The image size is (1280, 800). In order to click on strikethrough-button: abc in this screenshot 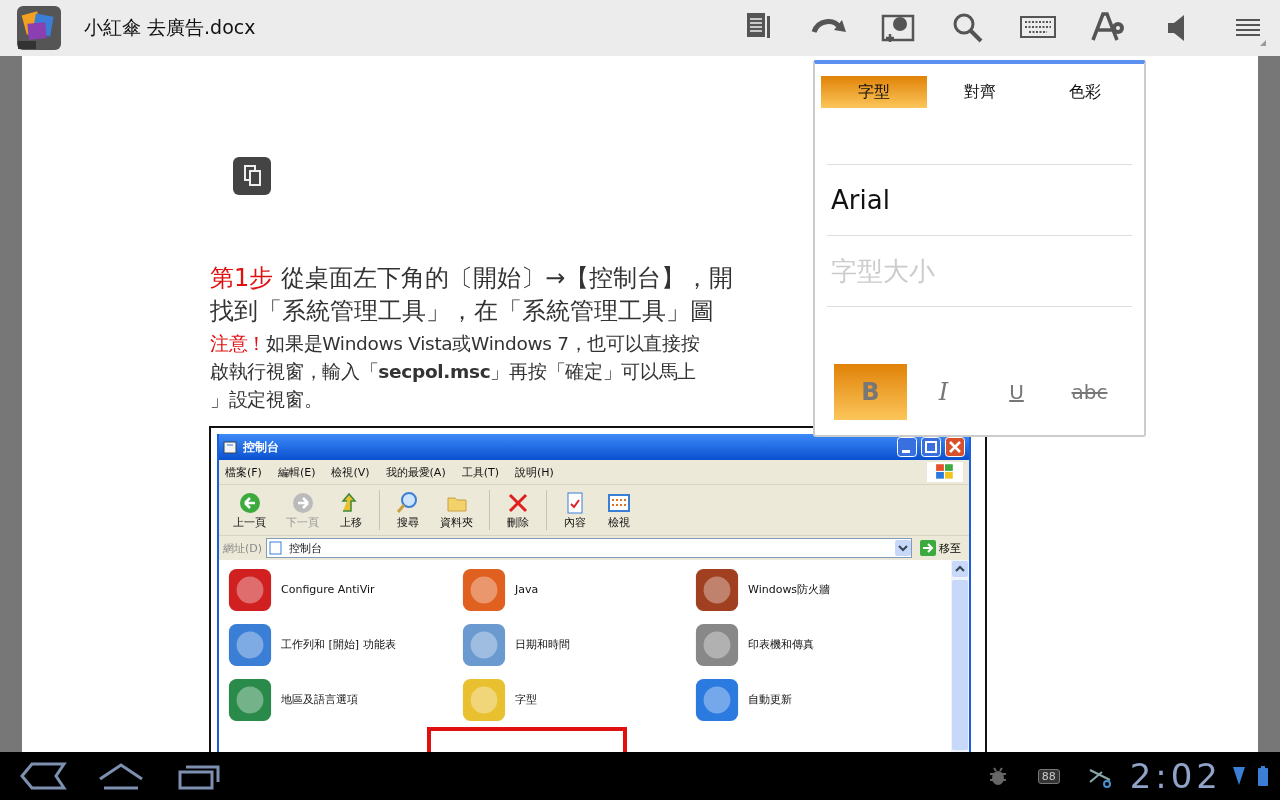, I will do `click(1089, 392)`.